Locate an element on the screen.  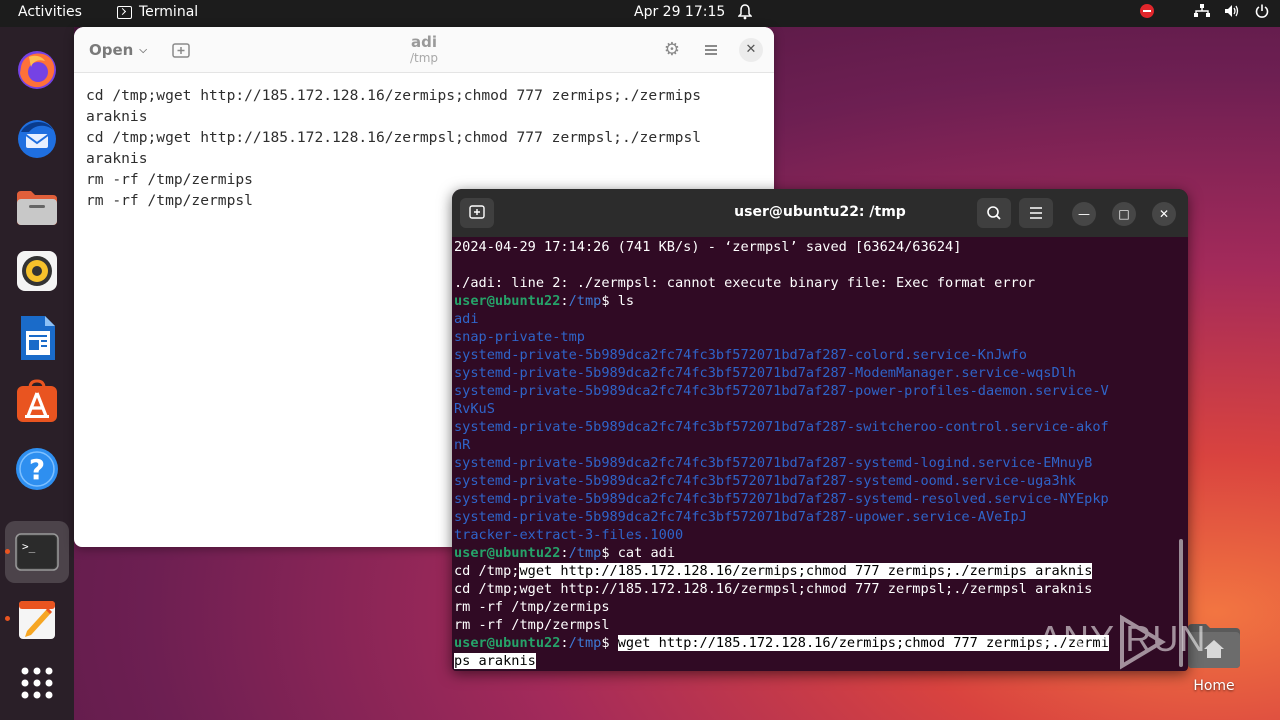
help-icon: ? is located at coordinates (37, 469).